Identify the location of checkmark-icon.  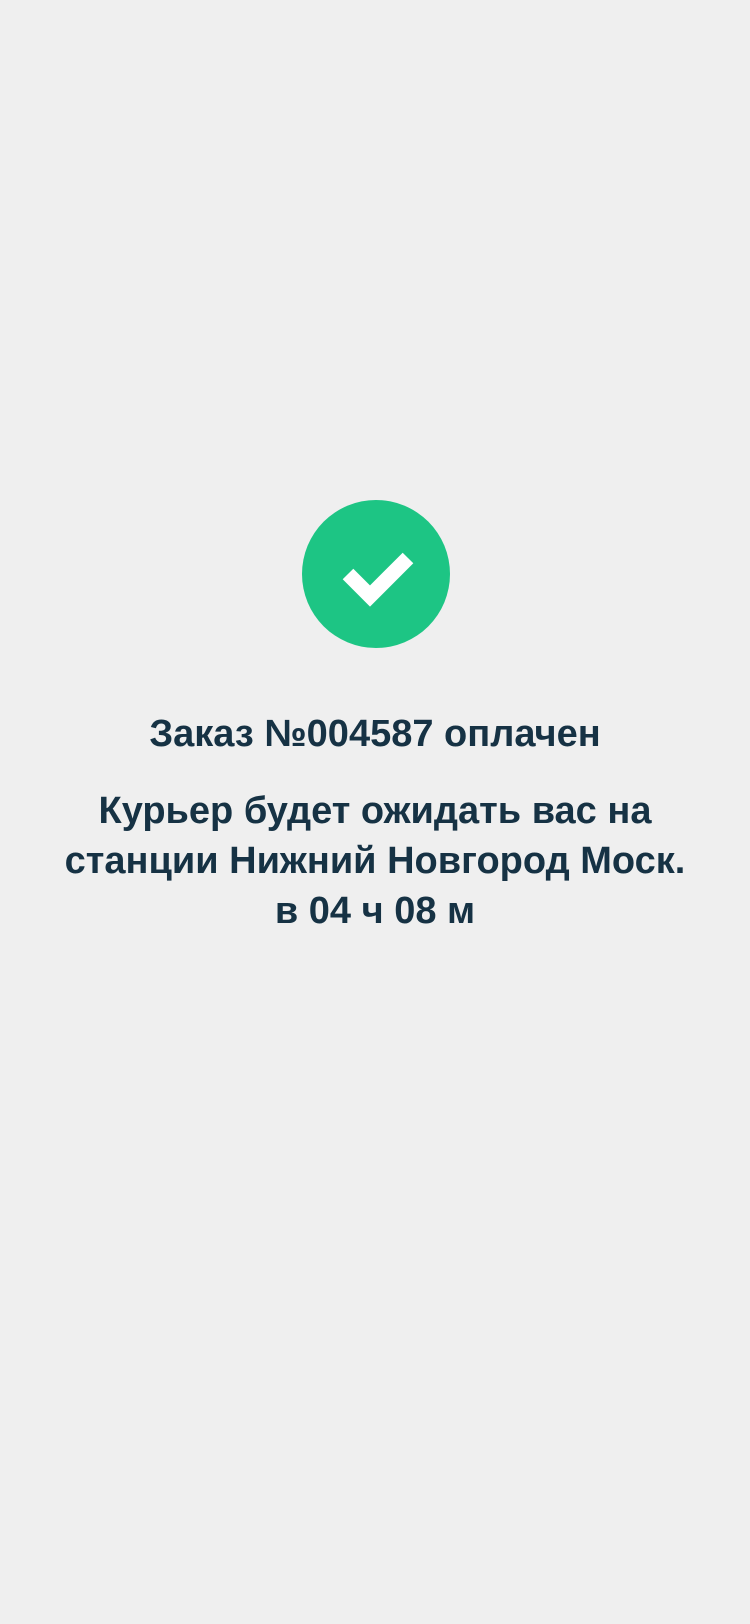
(378, 579).